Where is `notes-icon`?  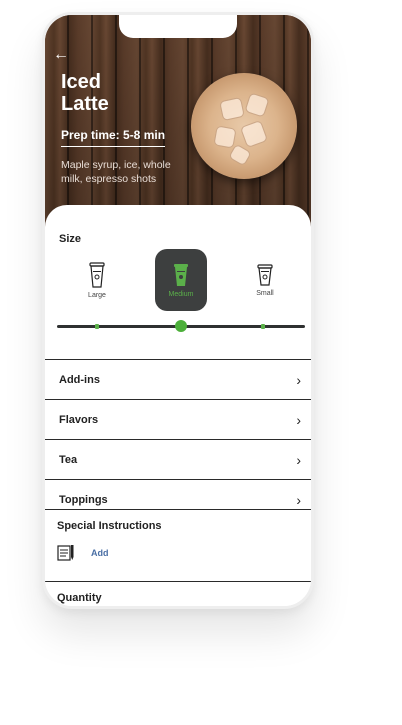
notes-icon is located at coordinates (65, 553).